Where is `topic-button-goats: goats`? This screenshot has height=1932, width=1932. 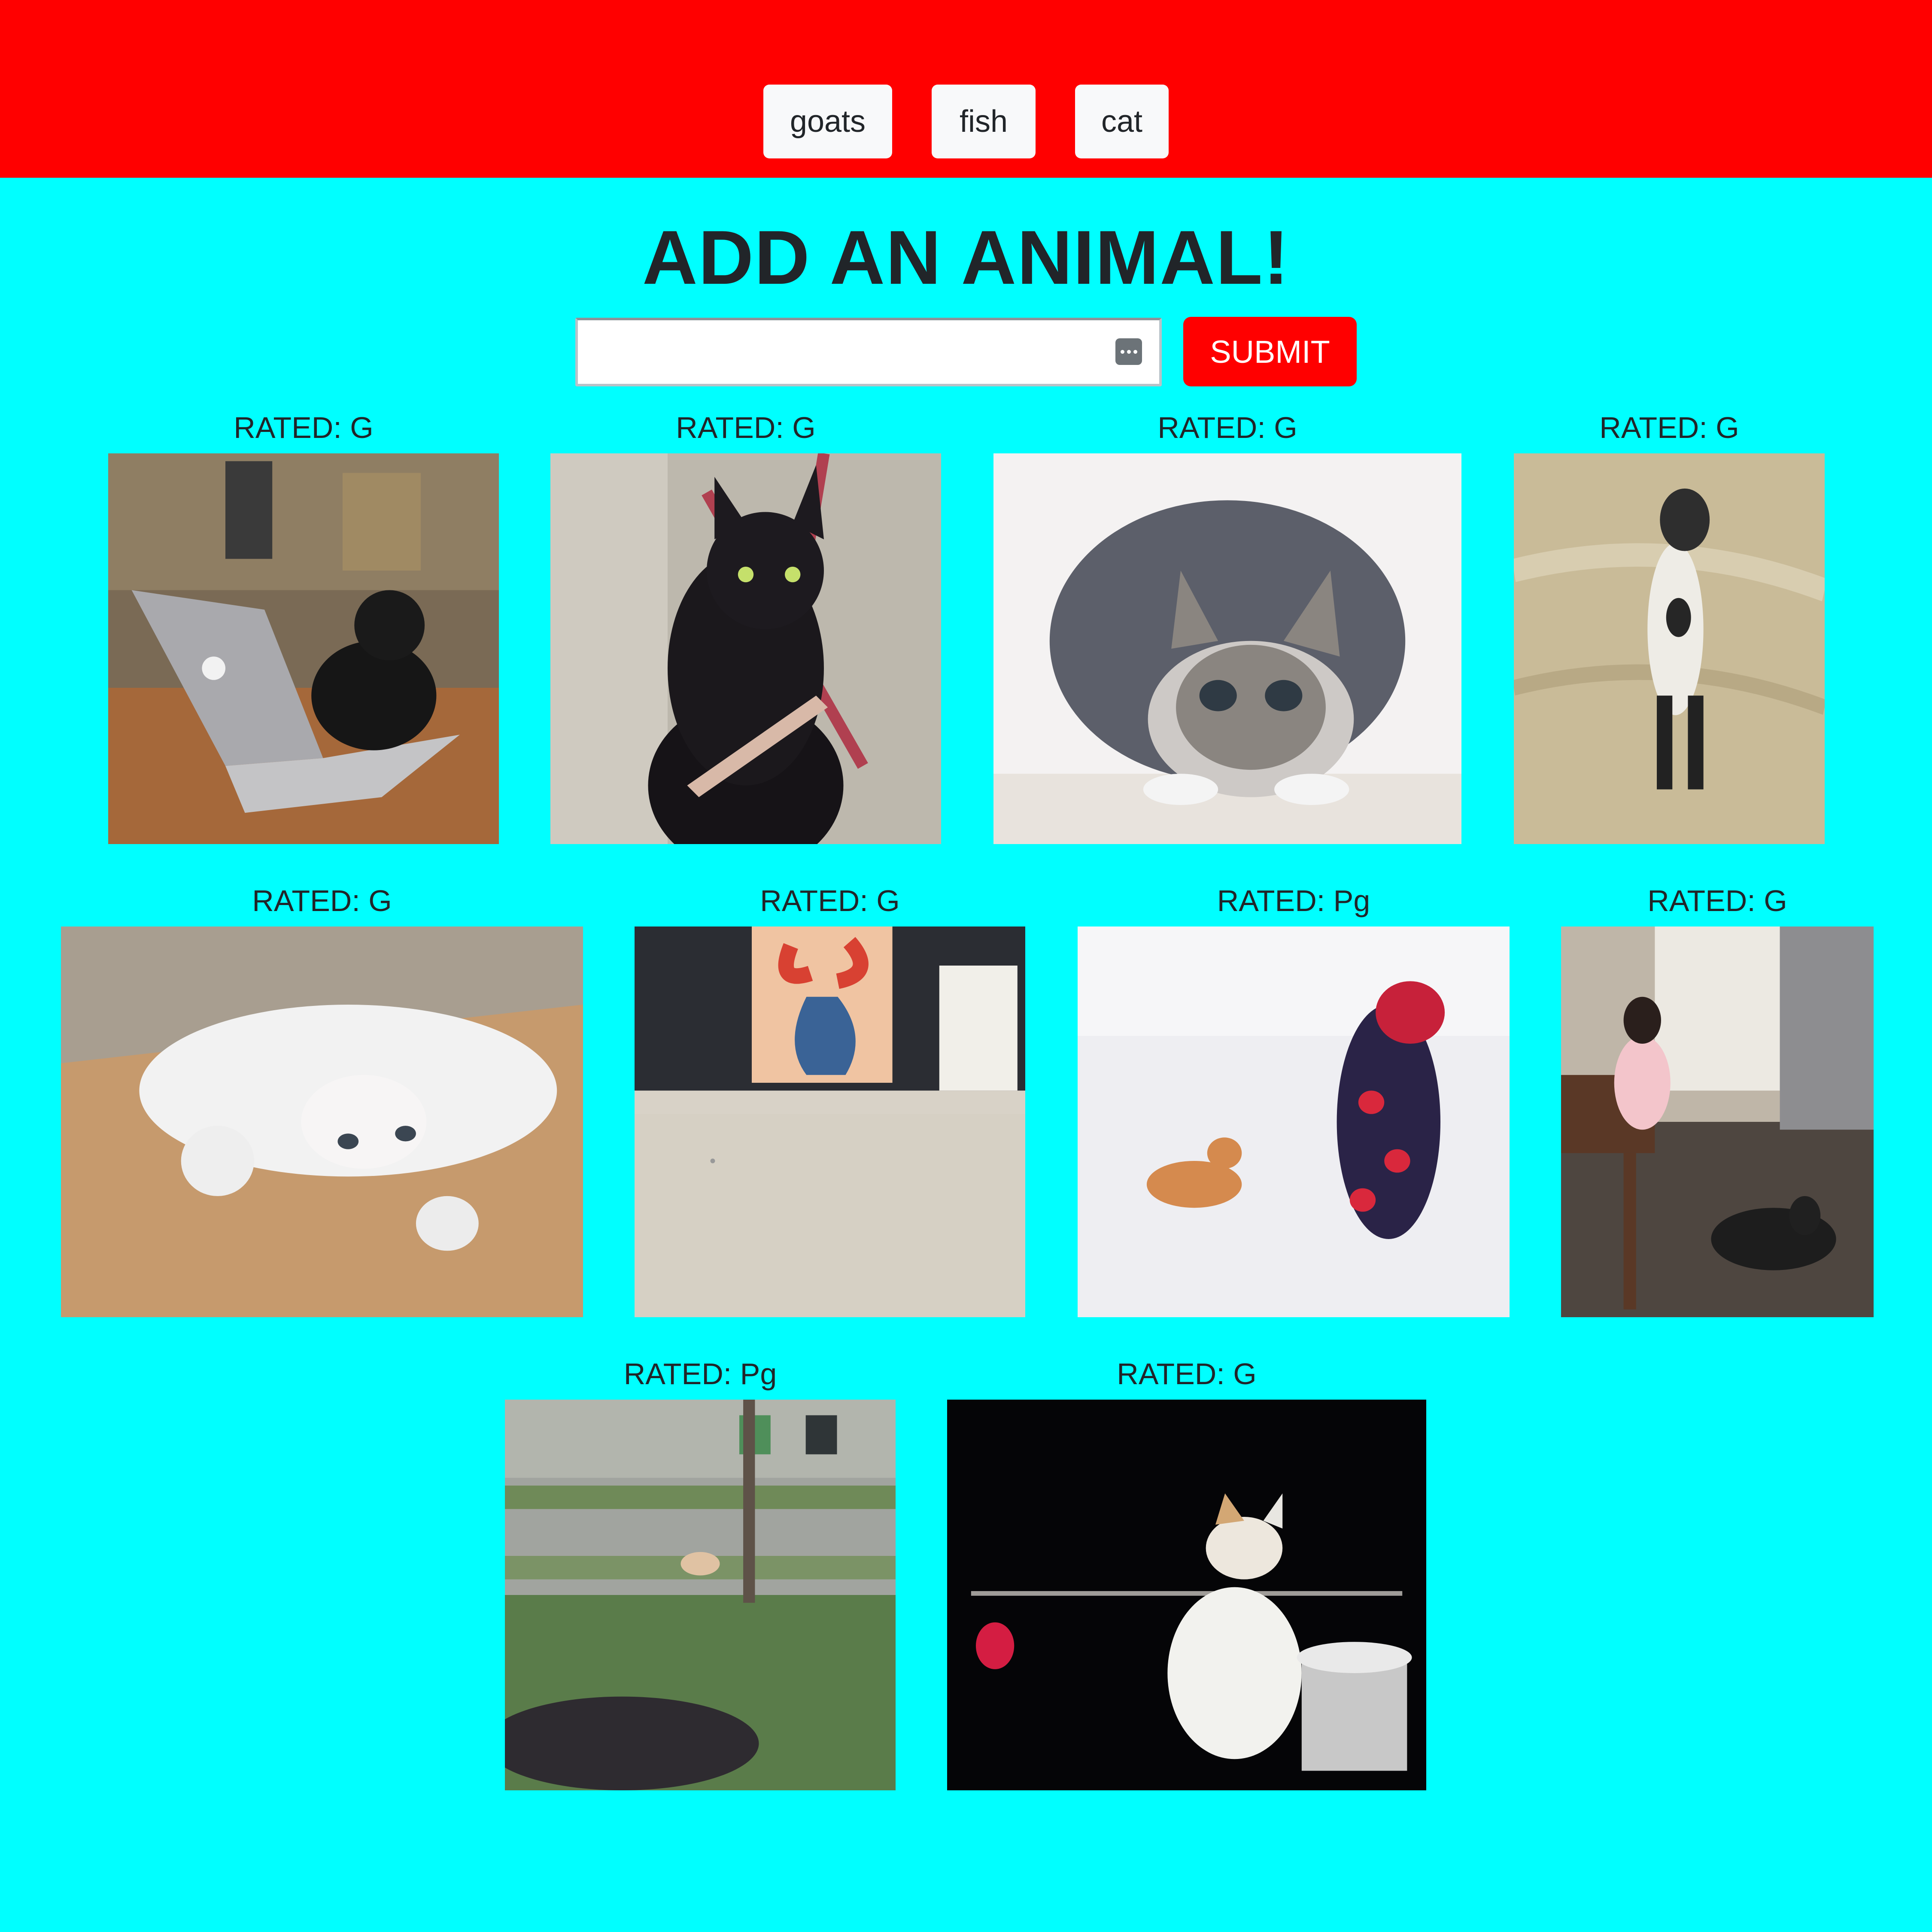 topic-button-goats: goats is located at coordinates (828, 122).